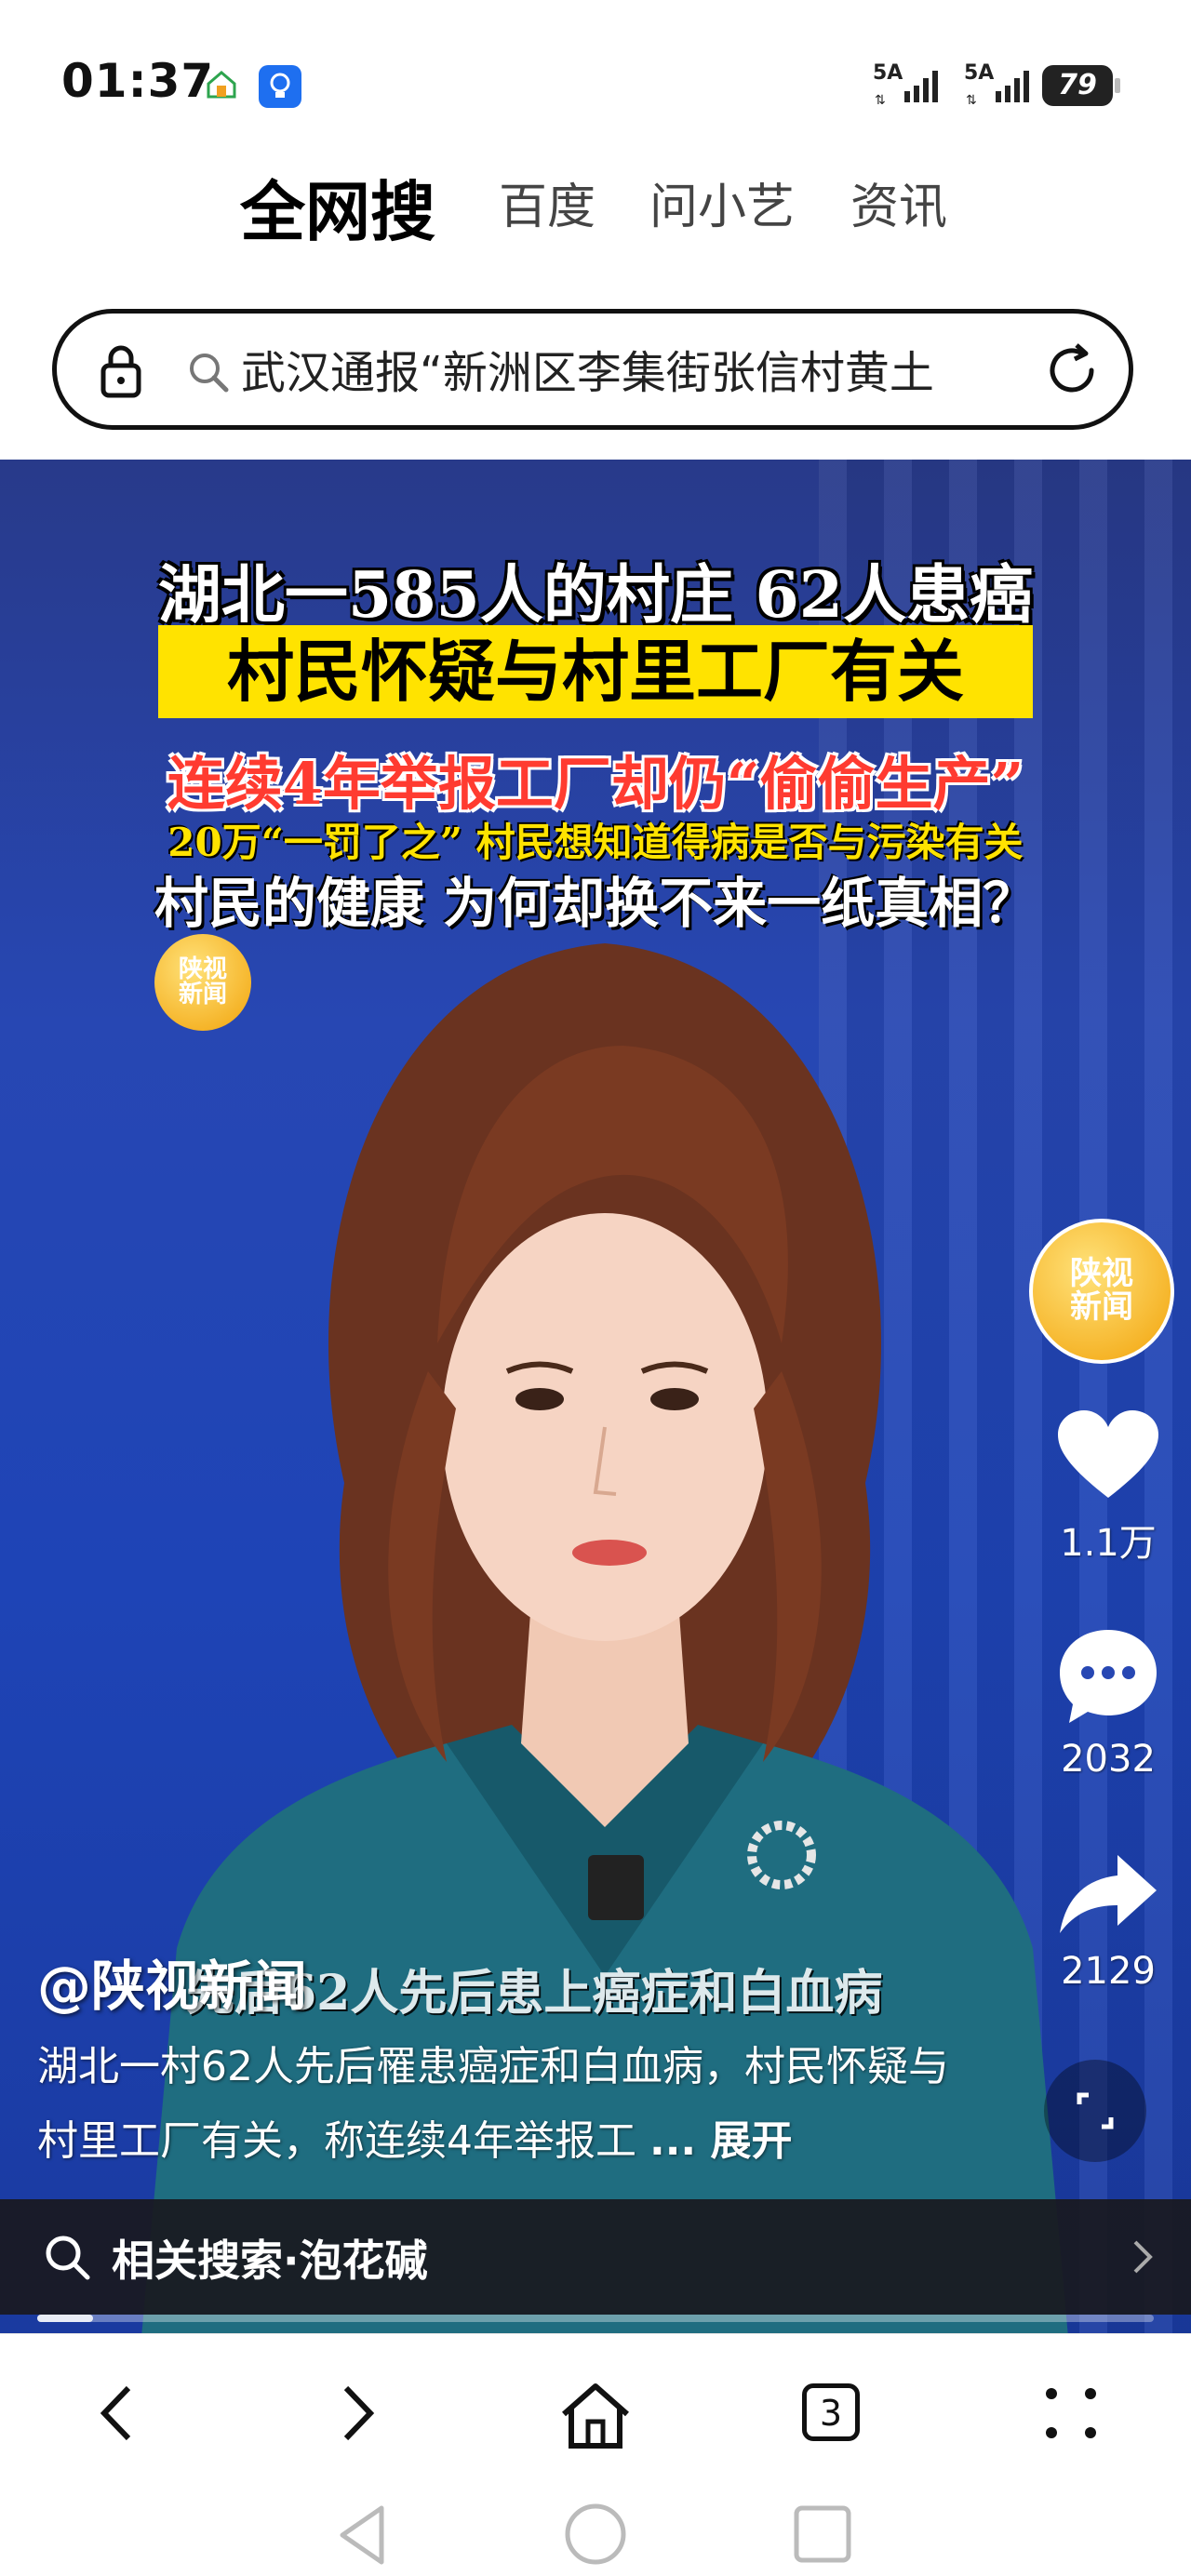 The height and width of the screenshot is (2576, 1191). What do you see at coordinates (720, 2141) in the screenshot?
I see `expand-description-link: ... 展开` at bounding box center [720, 2141].